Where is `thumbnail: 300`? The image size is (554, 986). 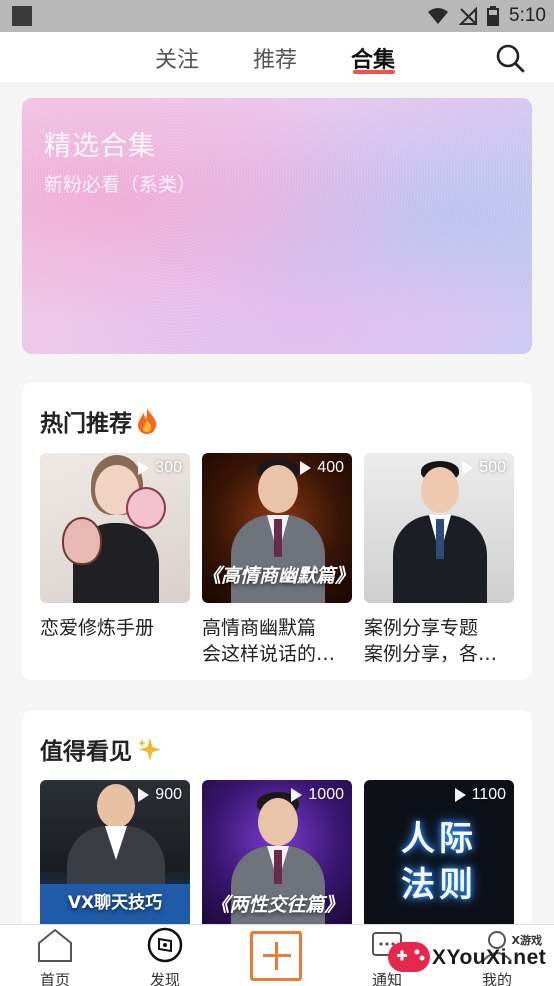
thumbnail: 300 is located at coordinates (115, 528).